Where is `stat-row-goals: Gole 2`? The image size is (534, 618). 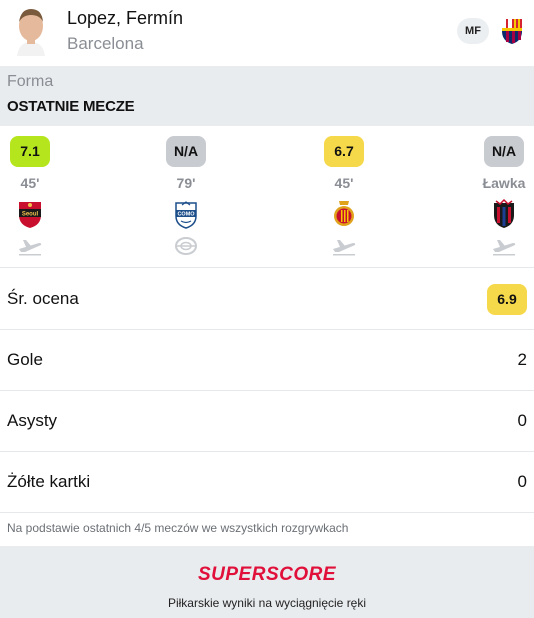
stat-row-goals: Gole 2 is located at coordinates (267, 360).